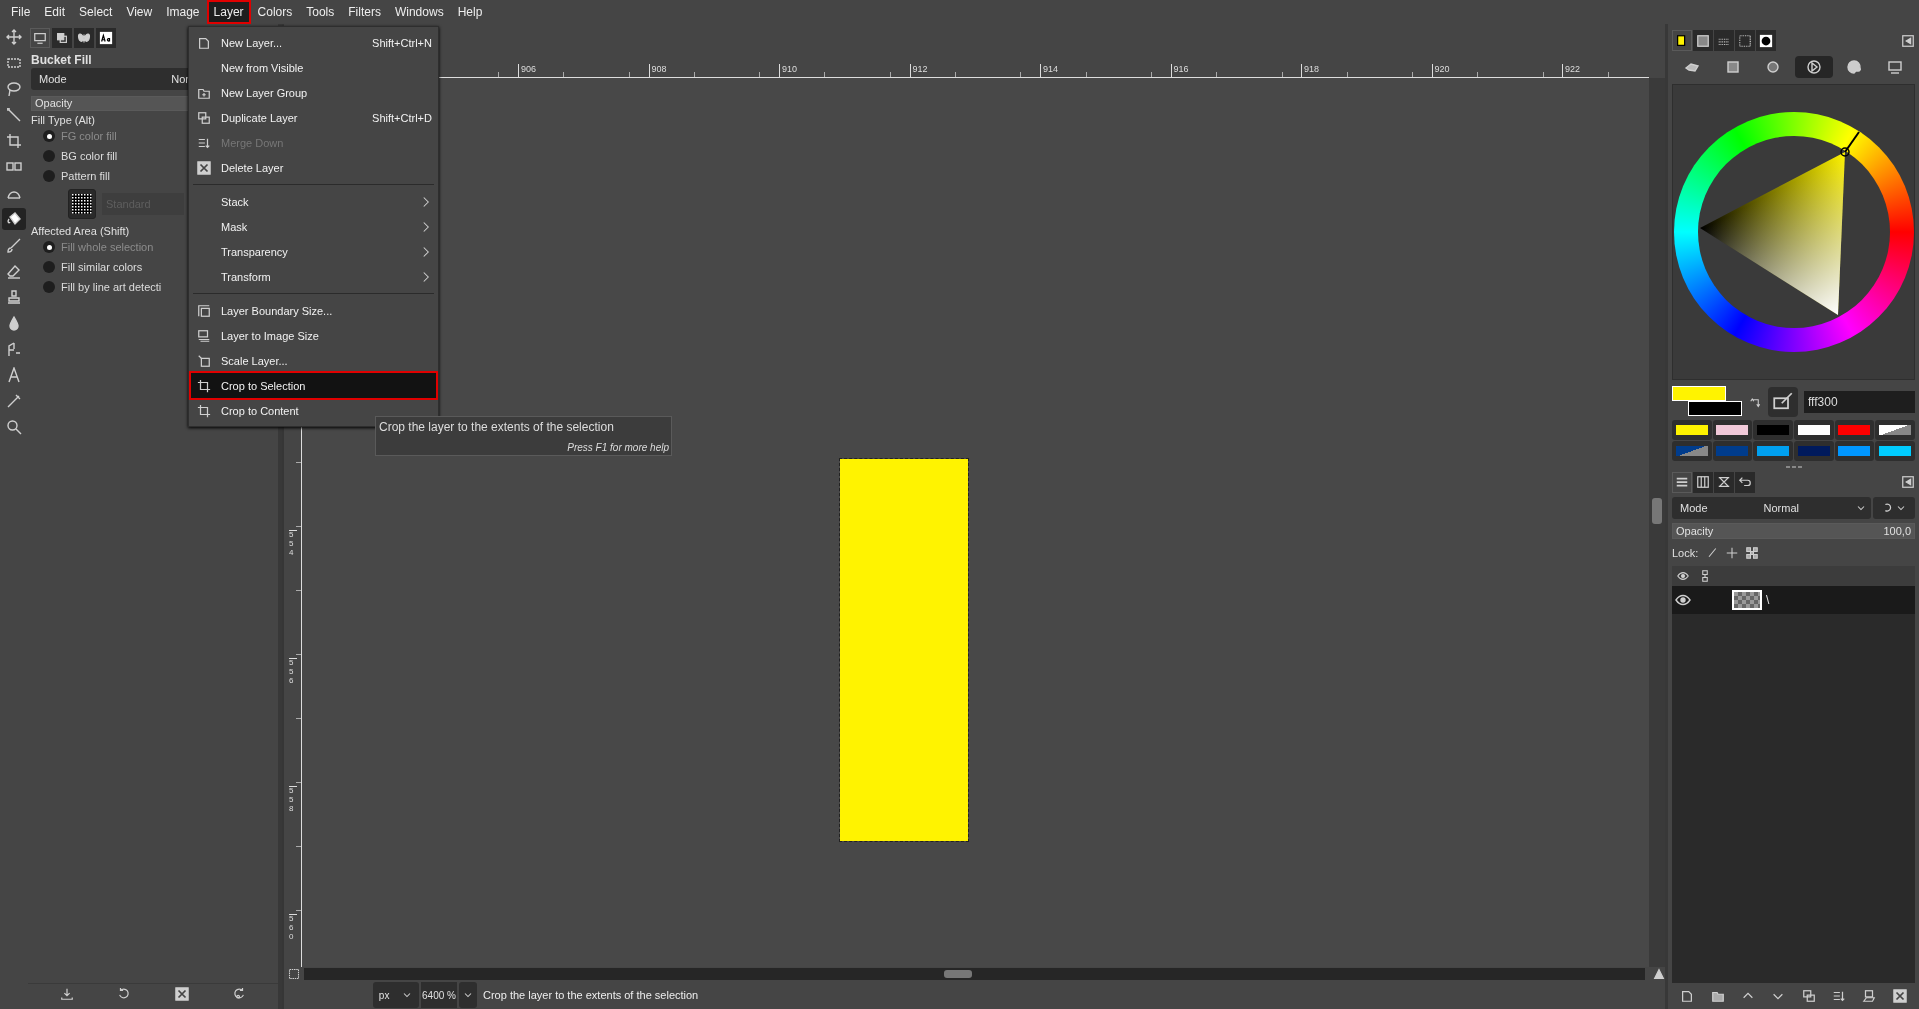 The width and height of the screenshot is (1919, 1009). I want to click on monitor-icon, so click(40, 38).